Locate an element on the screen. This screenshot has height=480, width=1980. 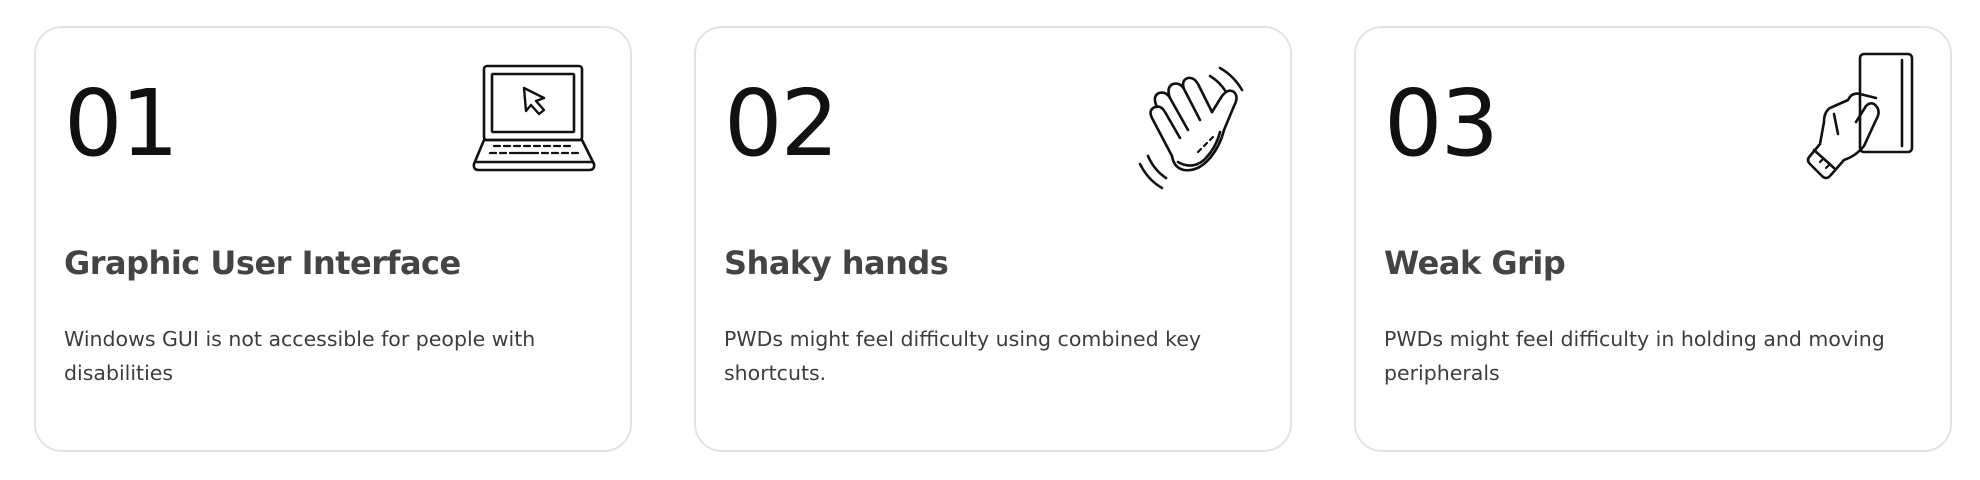
laptop-cursor-icon is located at coordinates (534, 122).